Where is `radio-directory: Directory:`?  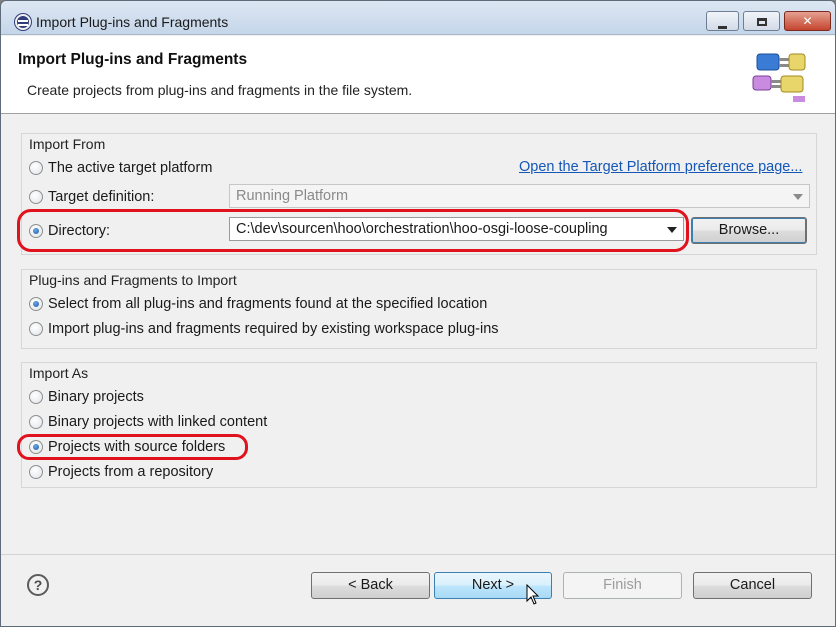 radio-directory: Directory: is located at coordinates (69, 231).